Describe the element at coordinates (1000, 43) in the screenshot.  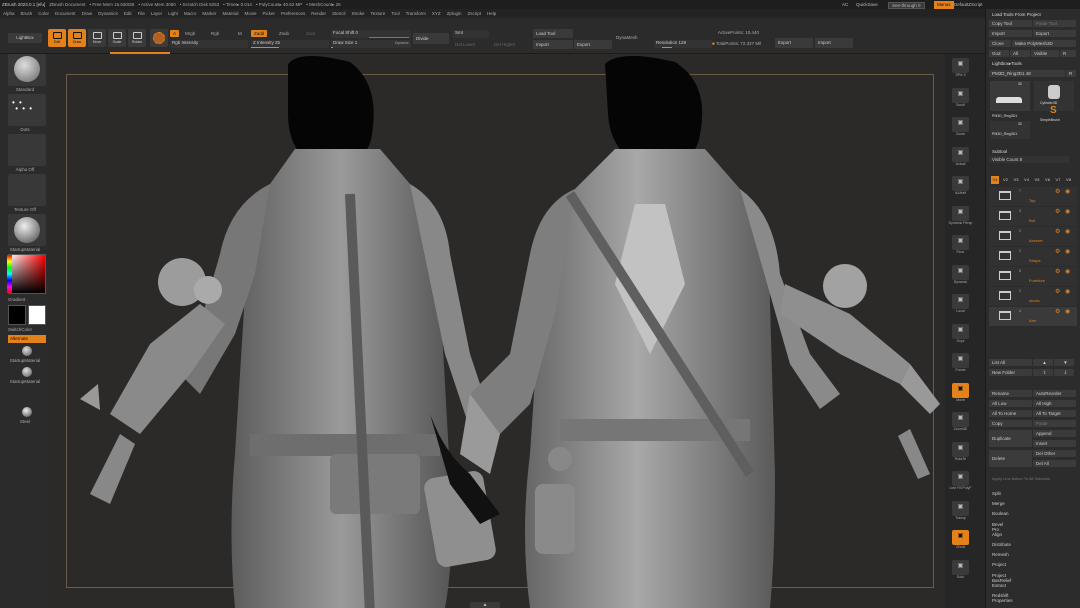
I see `clone-button: Clone` at that location.